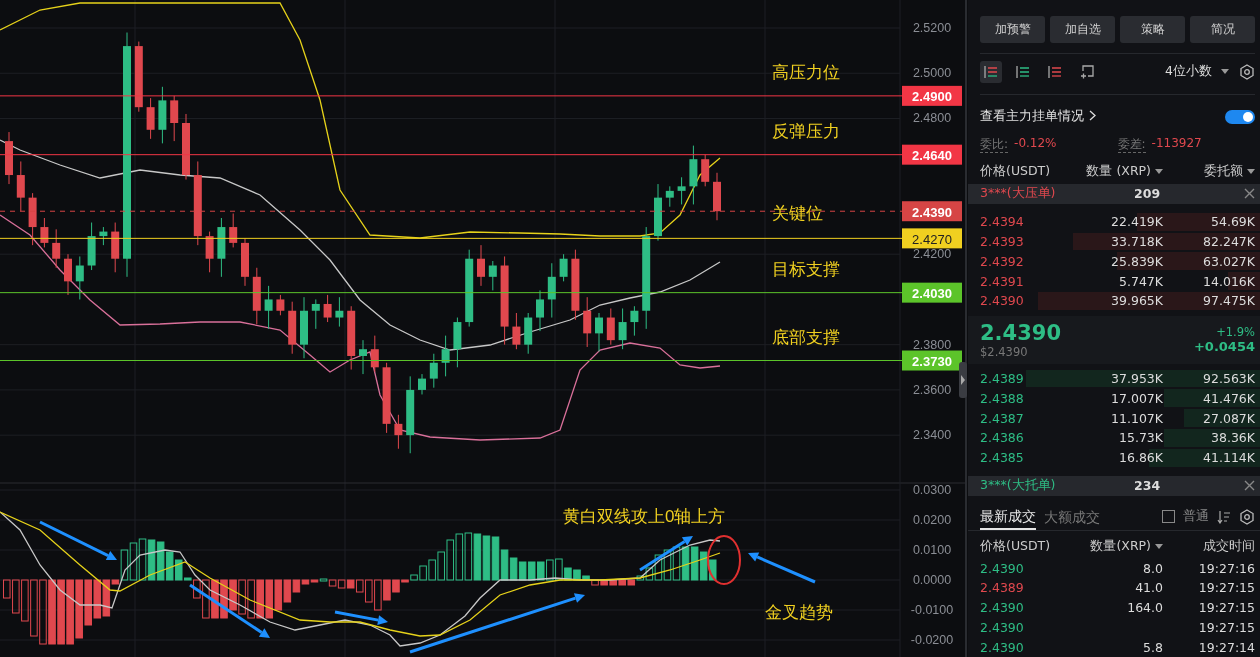 The width and height of the screenshot is (1260, 657). What do you see at coordinates (1114, 221) in the screenshot?
I see `order-row: 2.4394 22.419K 54.69K` at bounding box center [1114, 221].